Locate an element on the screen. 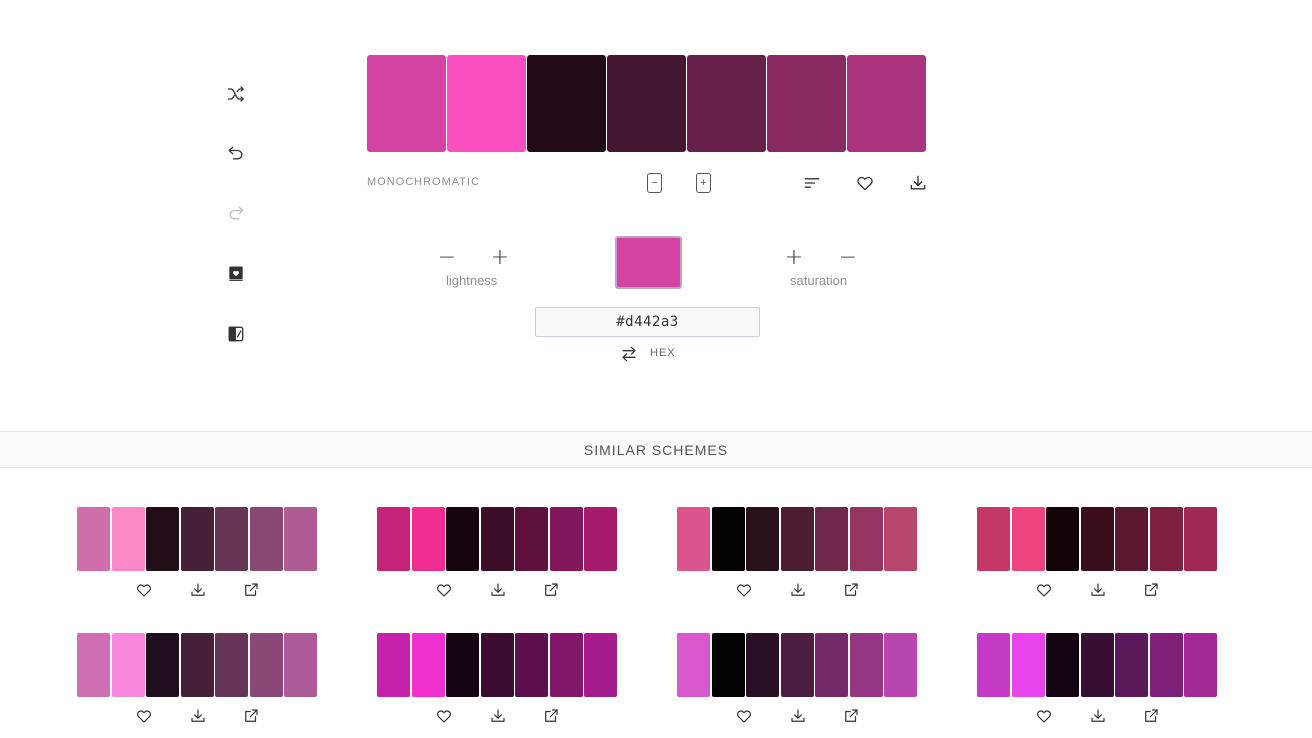 The height and width of the screenshot is (738, 1312). remove-color-button: − is located at coordinates (654, 183).